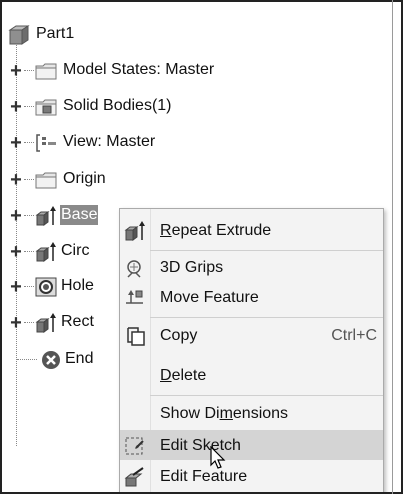 The image size is (403, 494). Describe the element at coordinates (192, 267) in the screenshot. I see `menu-item-label: 3D Grips` at that location.